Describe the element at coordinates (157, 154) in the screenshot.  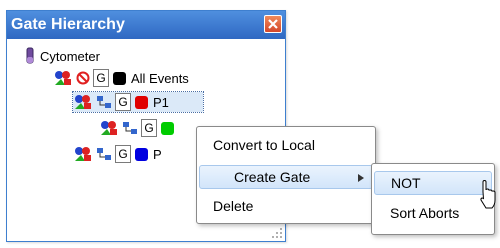
I see `tree-node-label: P` at that location.